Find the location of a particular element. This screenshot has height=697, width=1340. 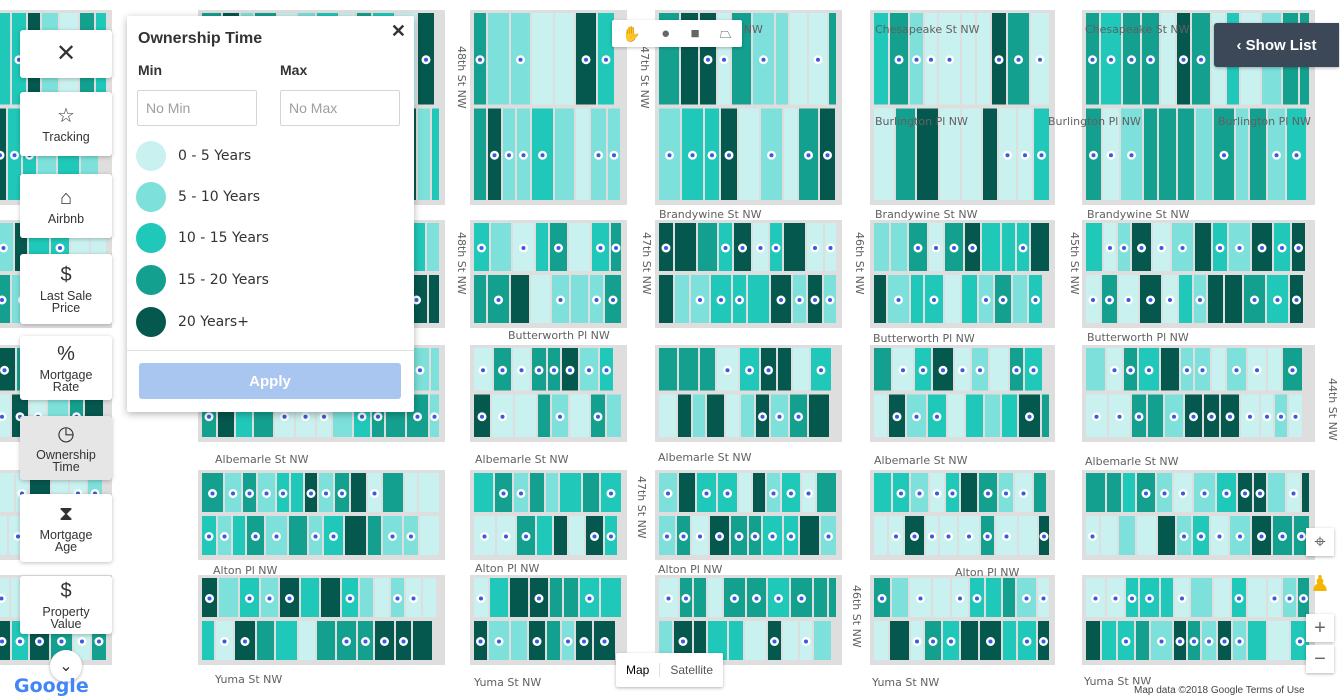

sidebar-item-tracking: ☆ Tracking is located at coordinates (66, 124).